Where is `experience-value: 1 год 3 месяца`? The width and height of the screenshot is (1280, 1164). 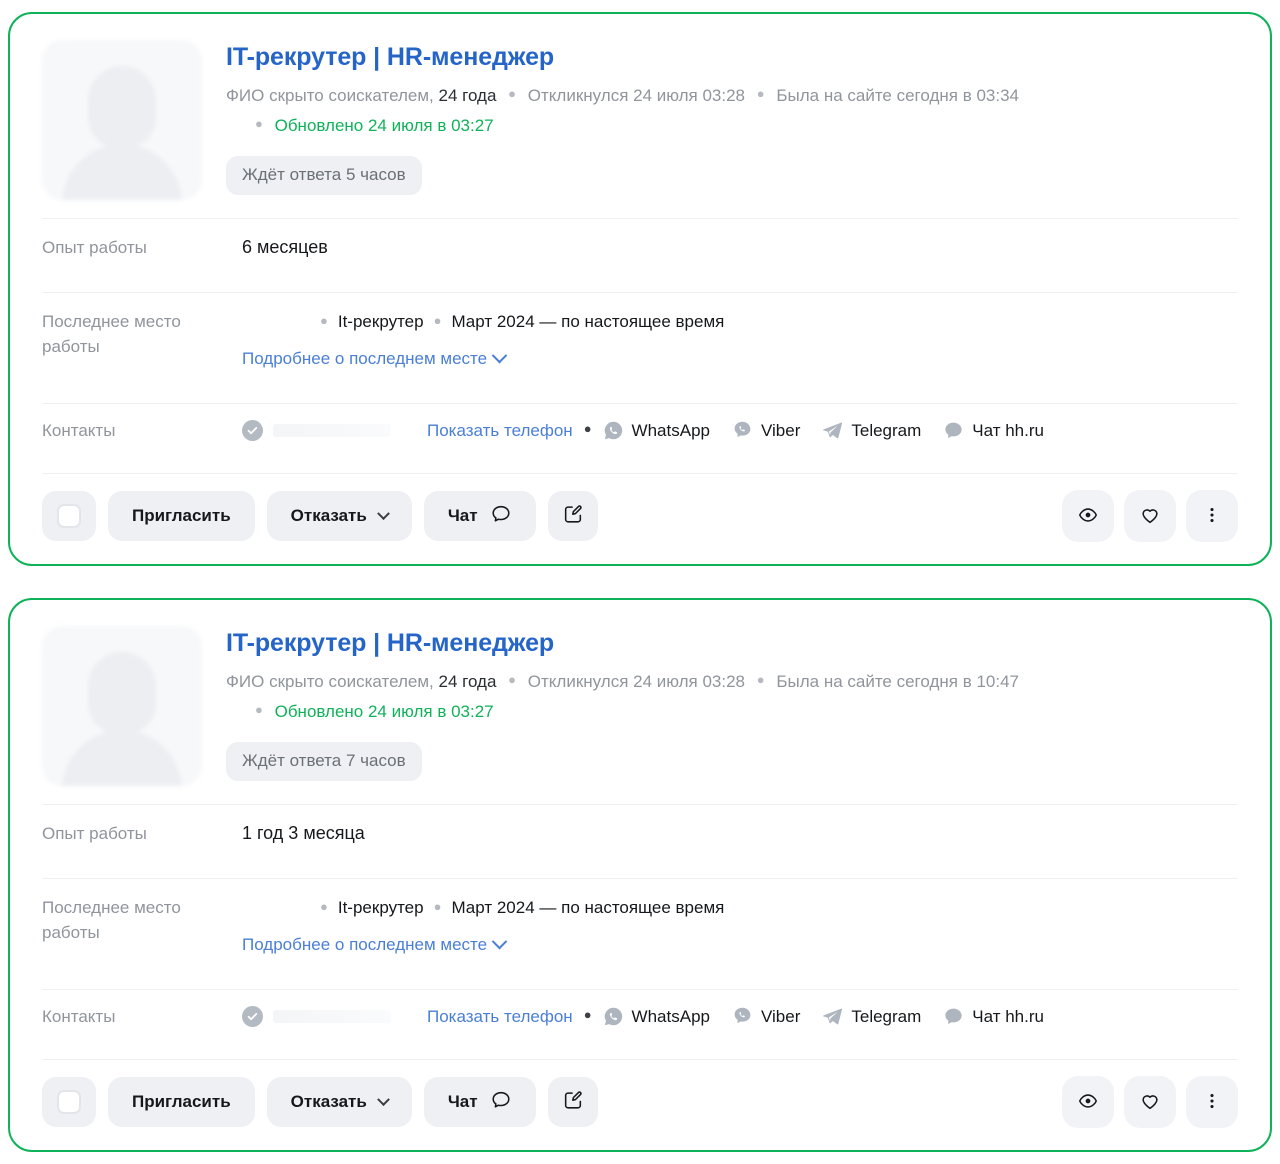 experience-value: 1 год 3 месяца is located at coordinates (303, 833).